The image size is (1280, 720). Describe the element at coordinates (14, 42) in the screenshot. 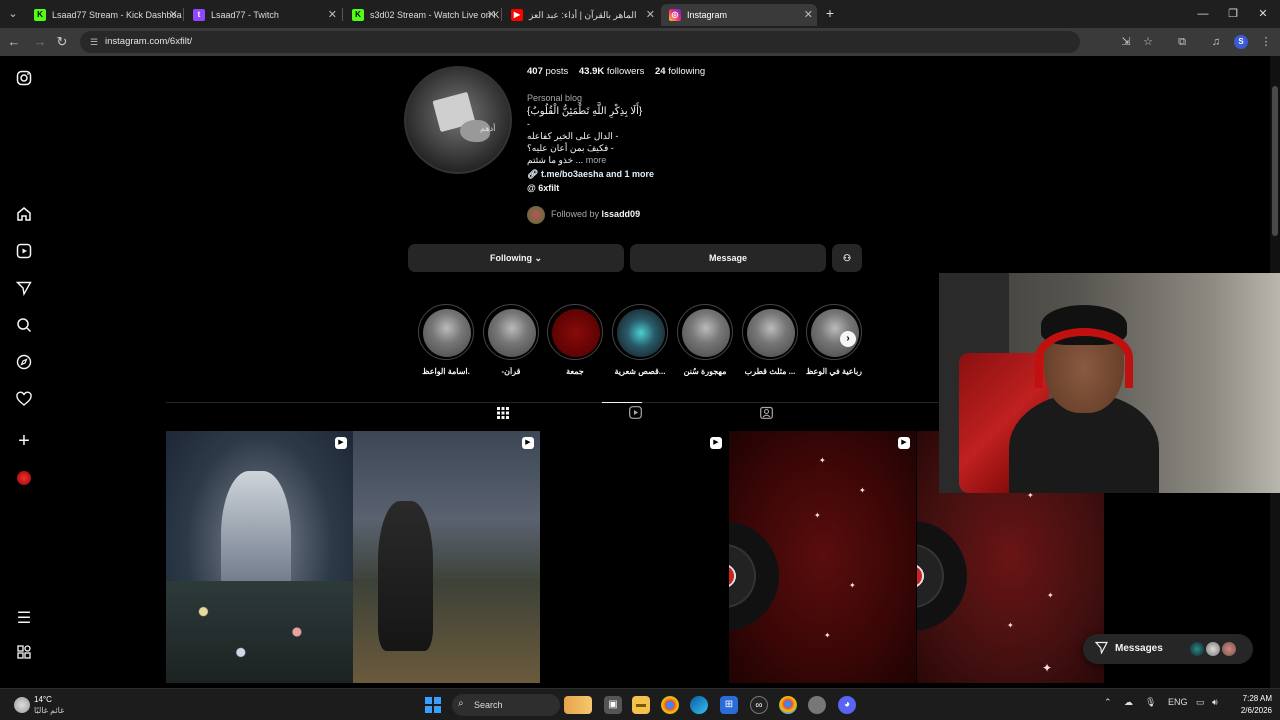

I see `back-icon: ←` at that location.